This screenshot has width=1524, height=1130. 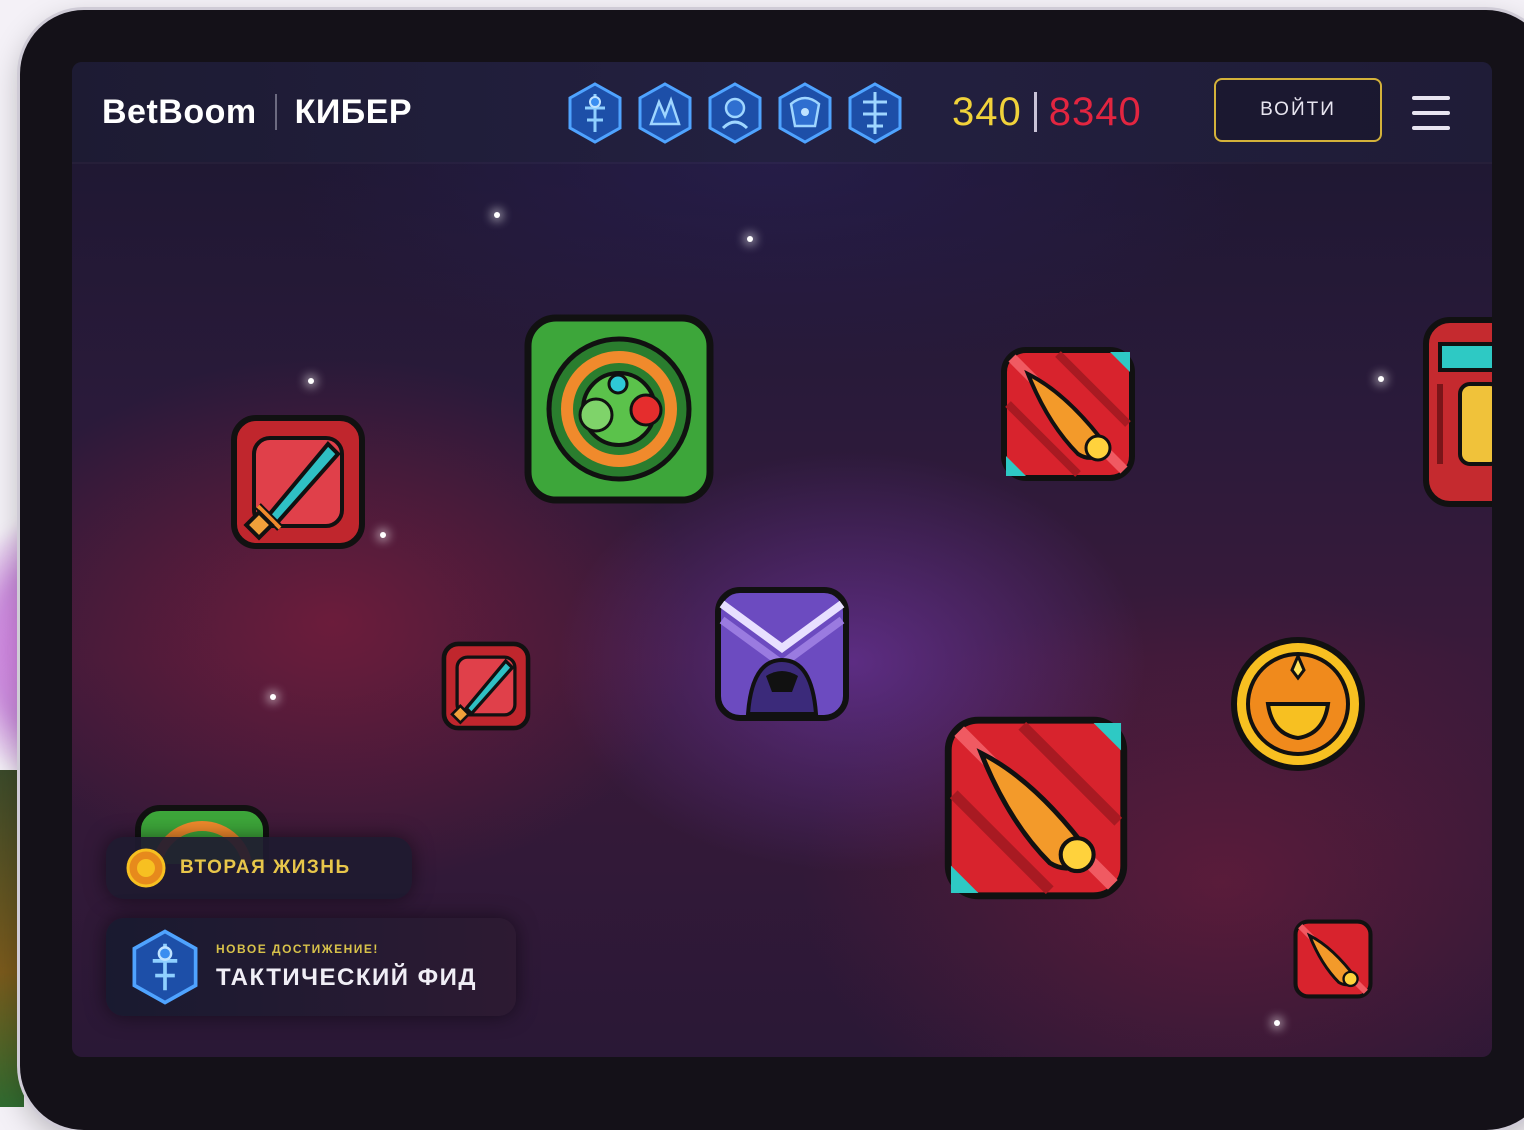 What do you see at coordinates (353, 111) in the screenshot?
I see `logo-product: КИБЕР` at bounding box center [353, 111].